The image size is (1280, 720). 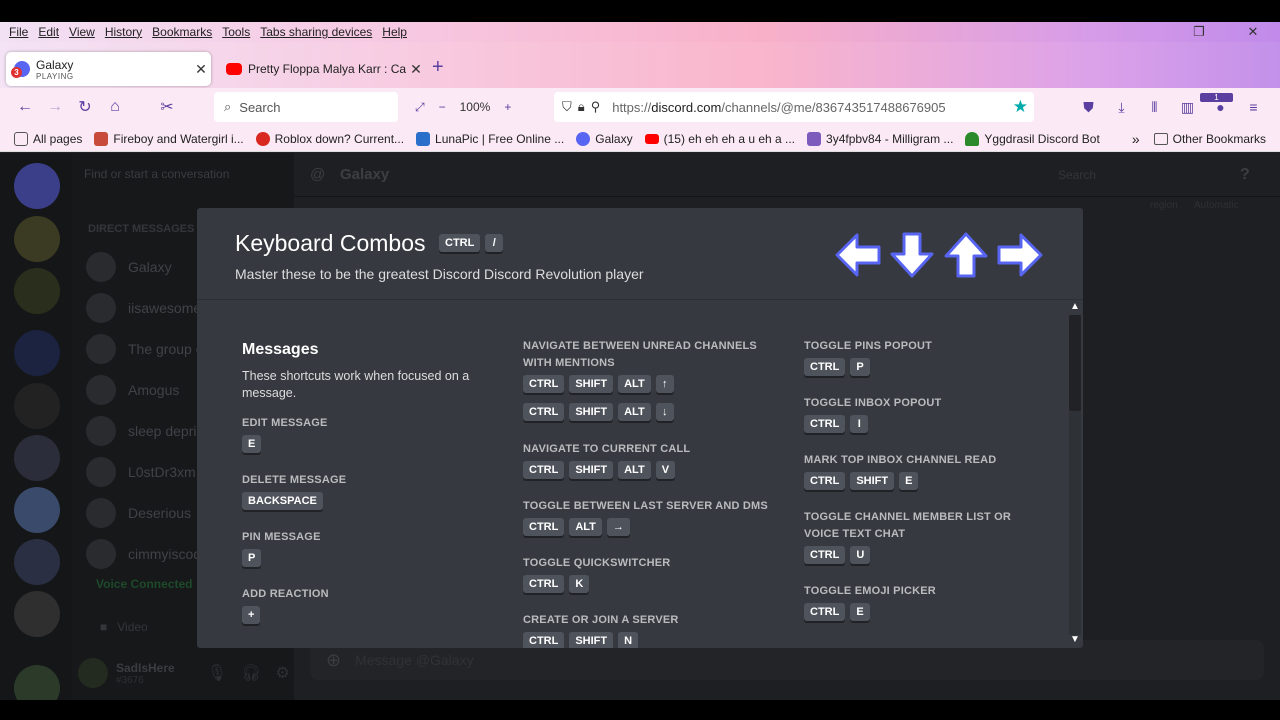 What do you see at coordinates (182, 32) in the screenshot?
I see `menu-bookmarks: Bookmarks` at bounding box center [182, 32].